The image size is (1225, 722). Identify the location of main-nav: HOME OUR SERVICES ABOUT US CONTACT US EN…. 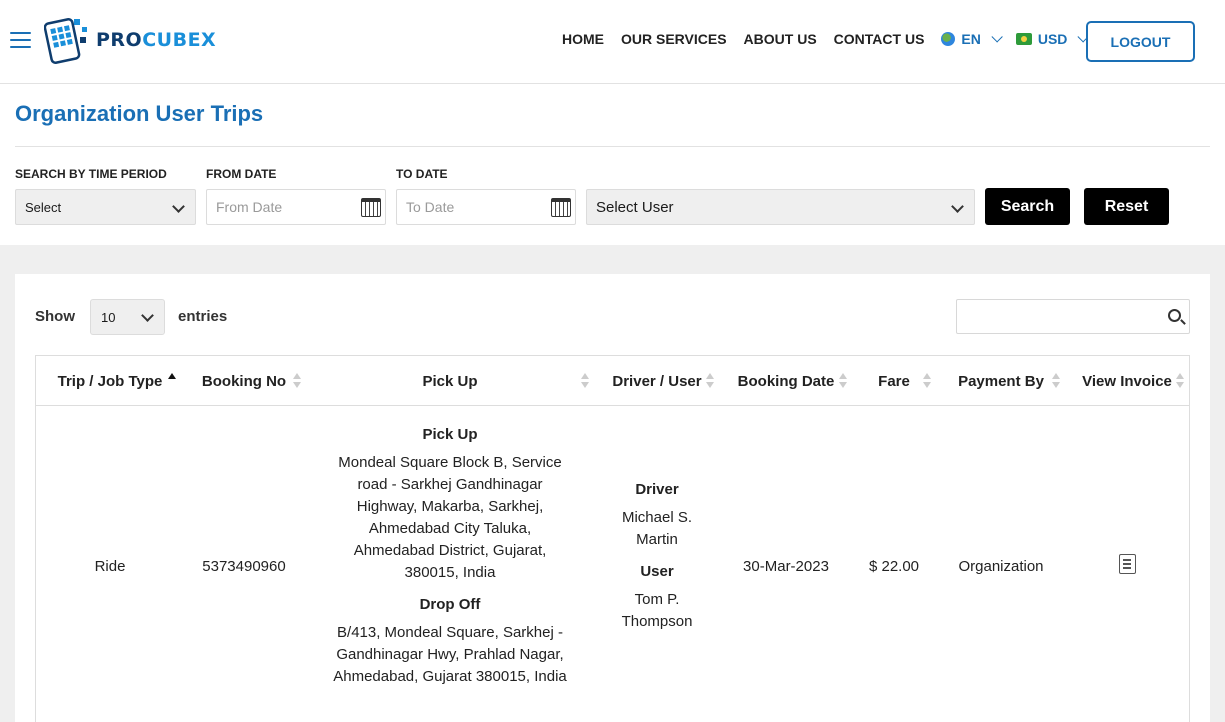
(832, 39).